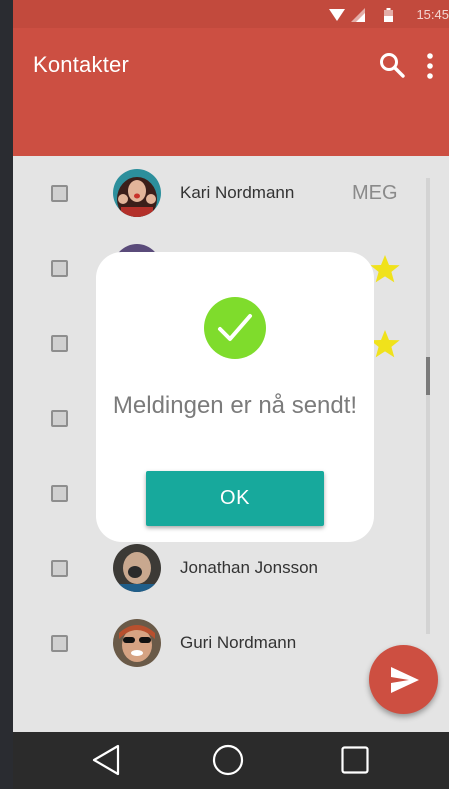 The height and width of the screenshot is (789, 449). What do you see at coordinates (430, 66) in the screenshot?
I see `more-vert-icon` at bounding box center [430, 66].